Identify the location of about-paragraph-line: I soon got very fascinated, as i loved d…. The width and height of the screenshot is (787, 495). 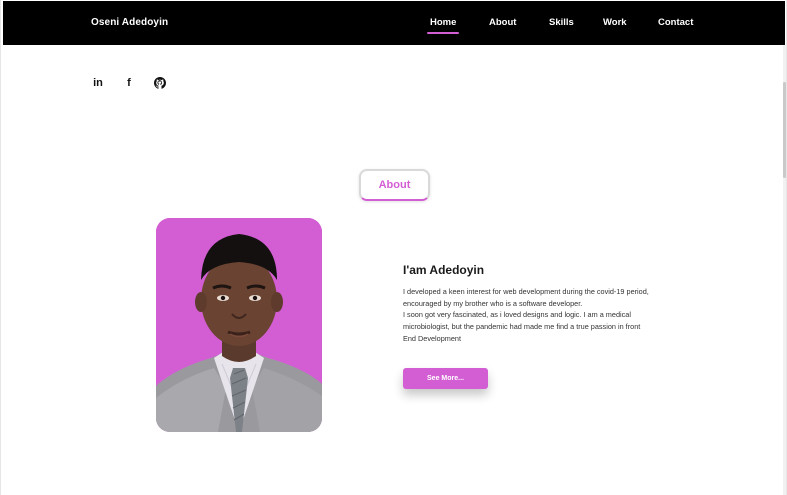
(517, 315).